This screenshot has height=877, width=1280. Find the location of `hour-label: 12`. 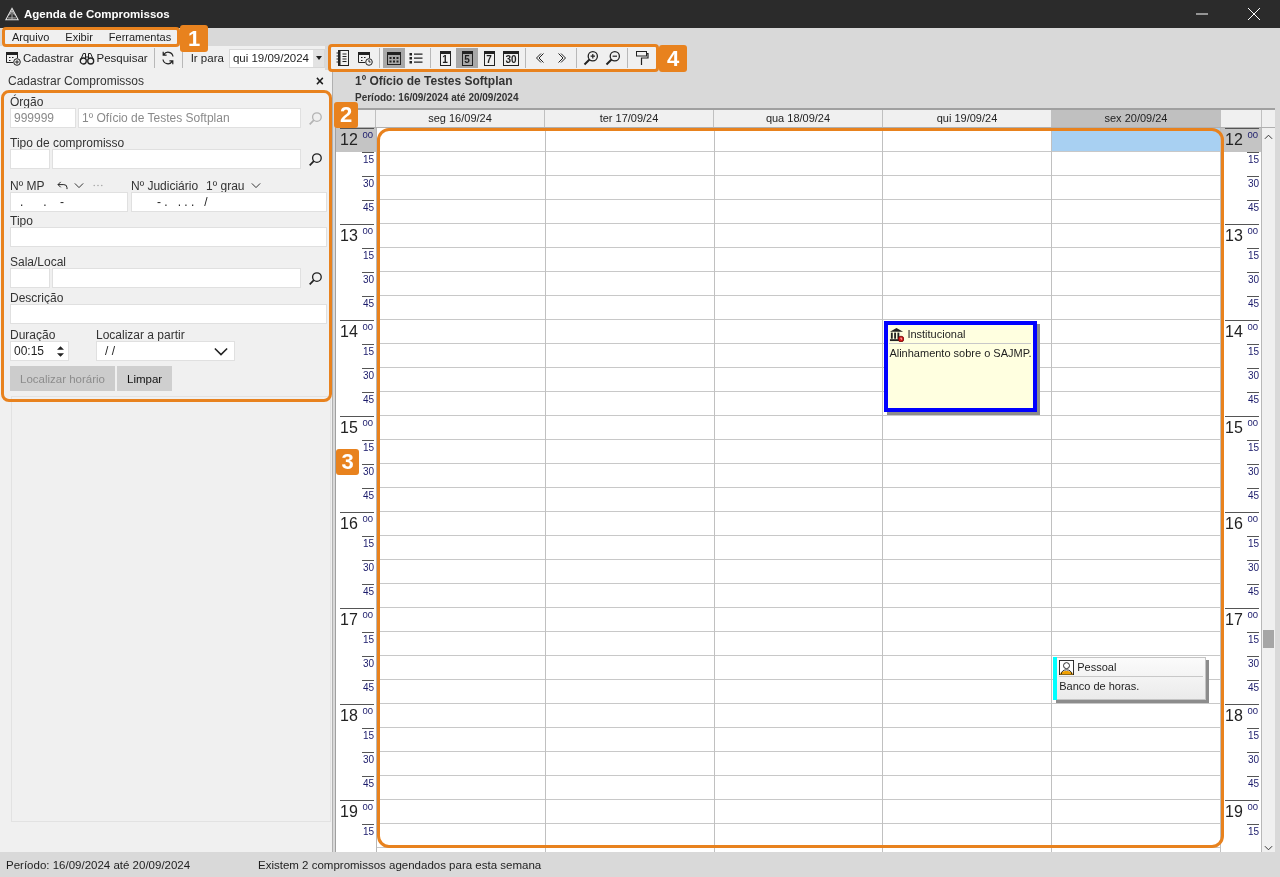

hour-label: 12 is located at coordinates (349, 140).